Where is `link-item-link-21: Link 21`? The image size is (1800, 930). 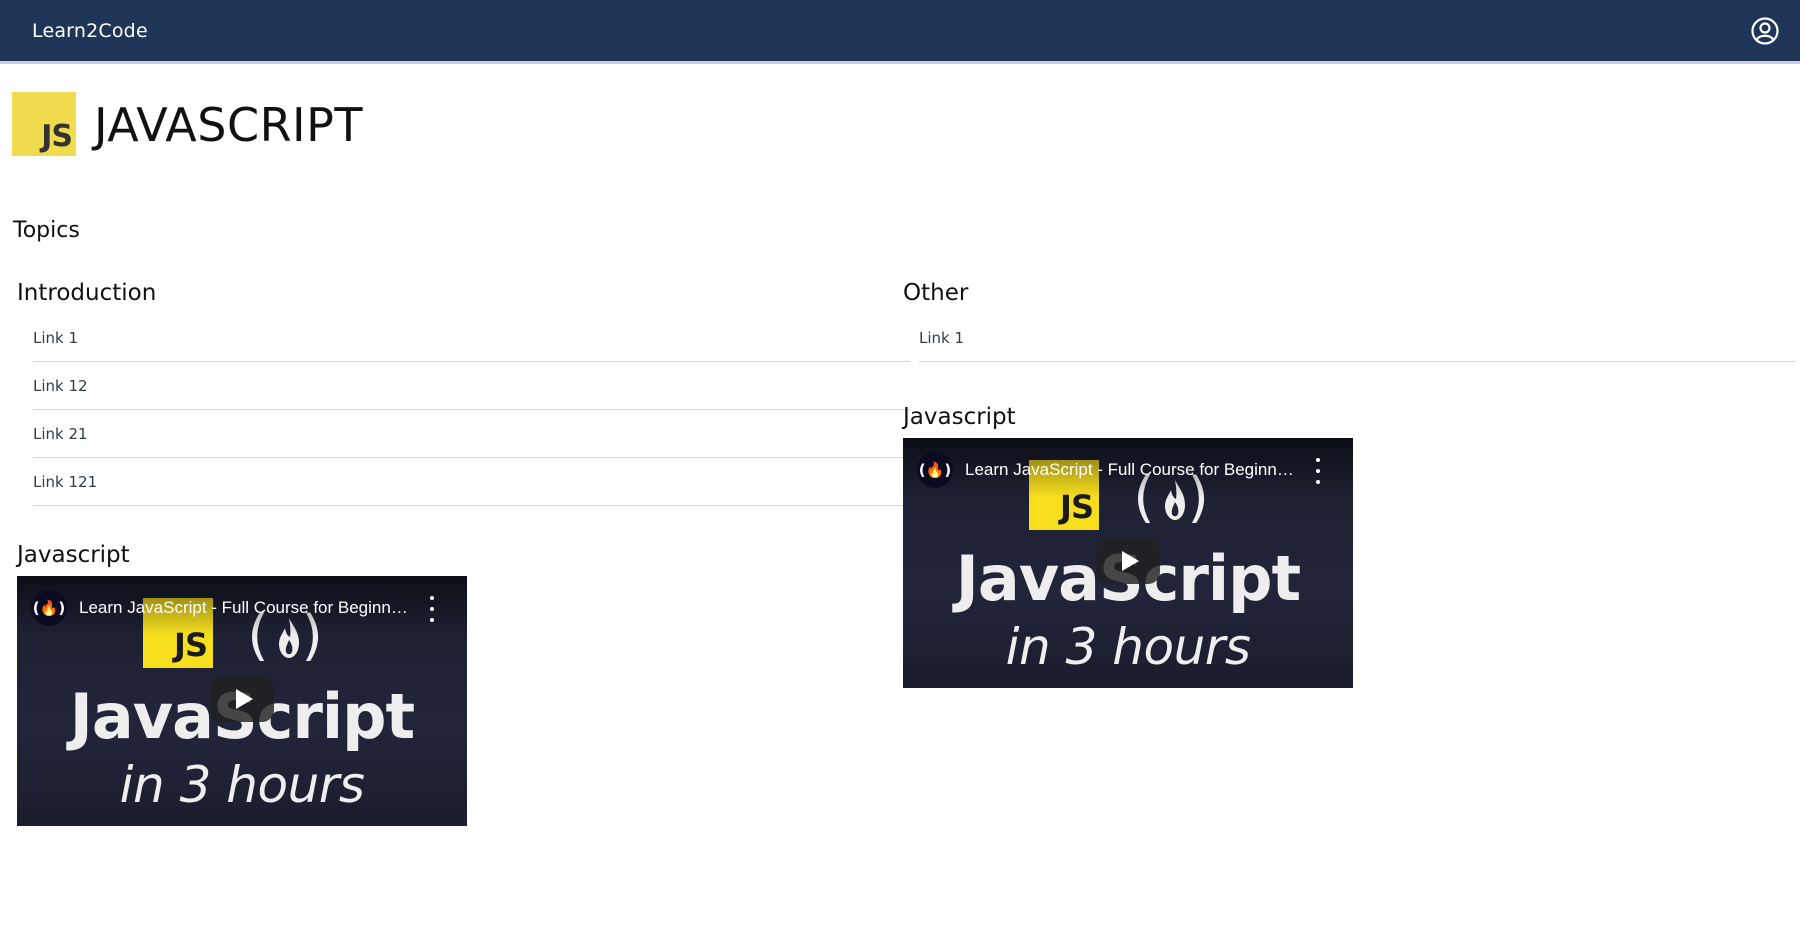
link-item-link-21: Link 21 is located at coordinates (60, 434).